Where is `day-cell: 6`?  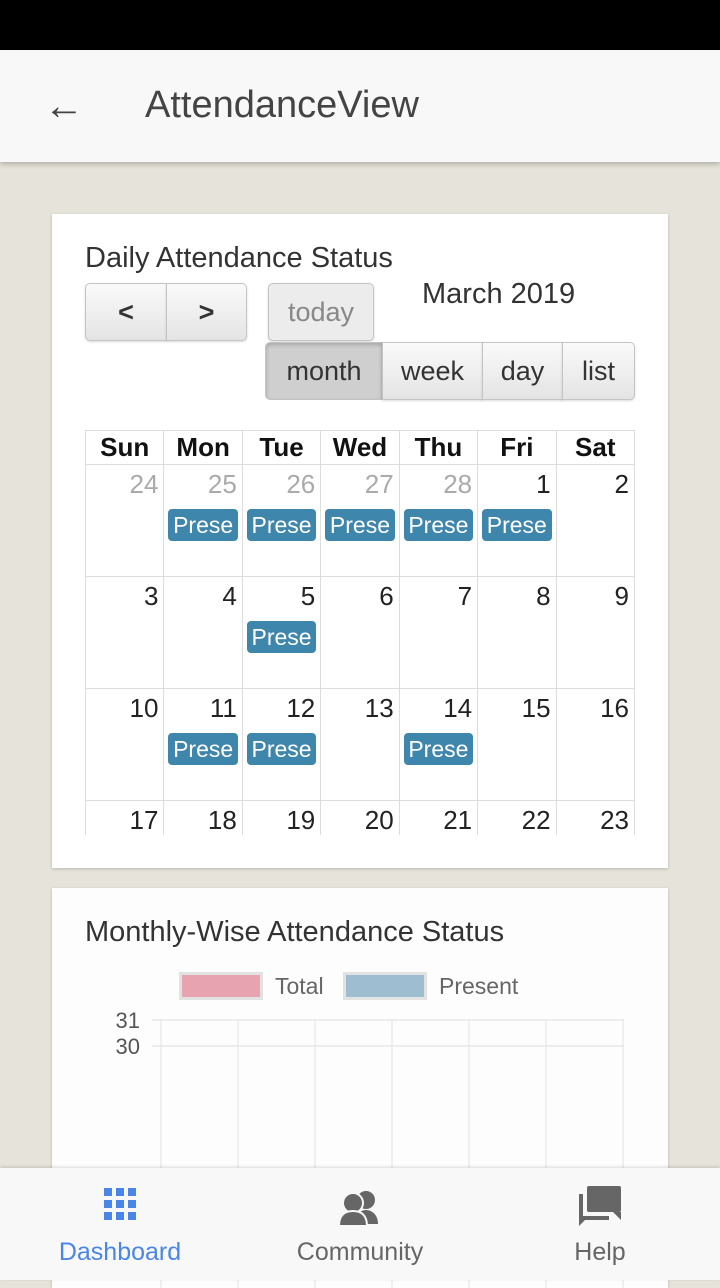 day-cell: 6 is located at coordinates (360, 632).